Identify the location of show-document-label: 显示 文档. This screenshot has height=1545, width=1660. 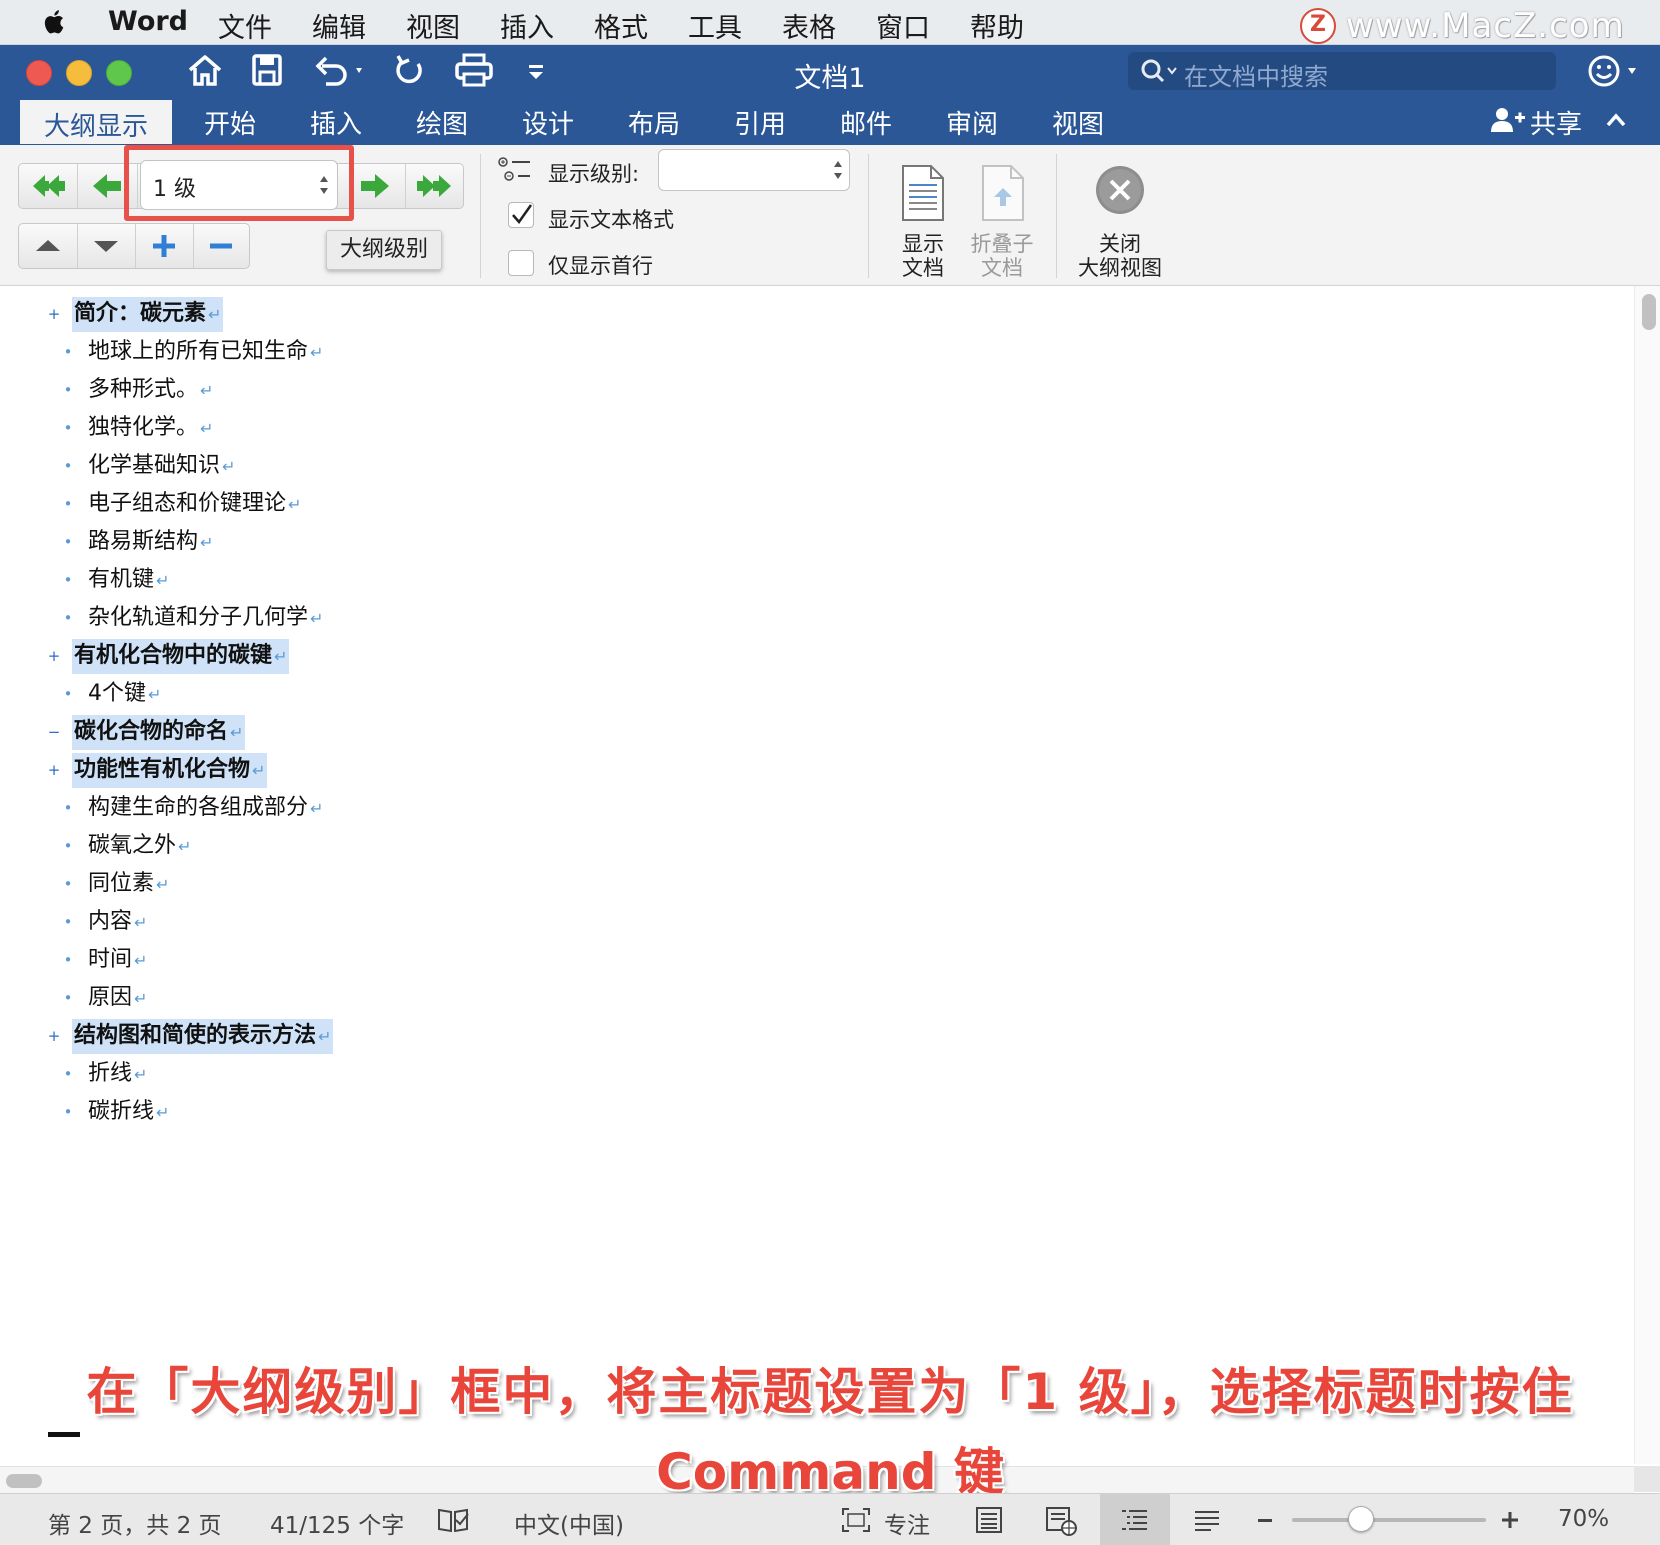
(923, 256).